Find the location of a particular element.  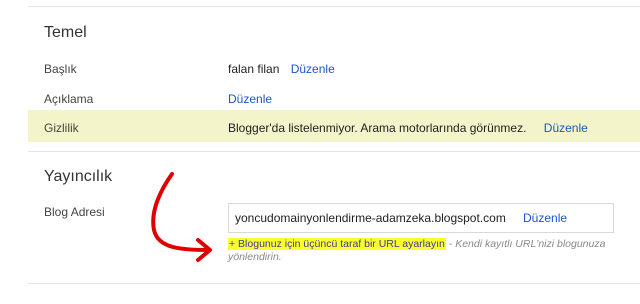

row-value-title: falan filan Düzenle is located at coordinates (281, 69).